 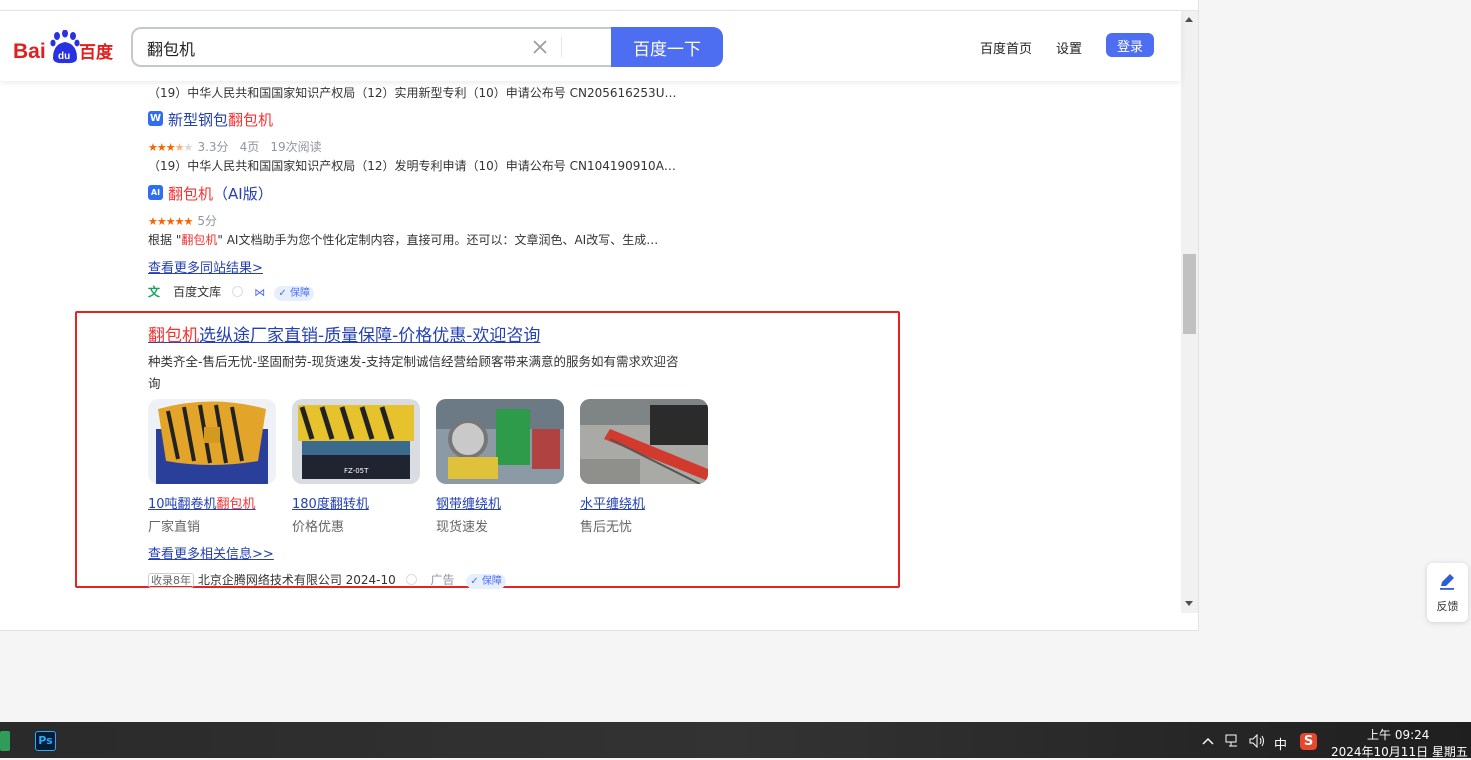 I want to click on bowtie-icon: ⋈, so click(x=260, y=292).